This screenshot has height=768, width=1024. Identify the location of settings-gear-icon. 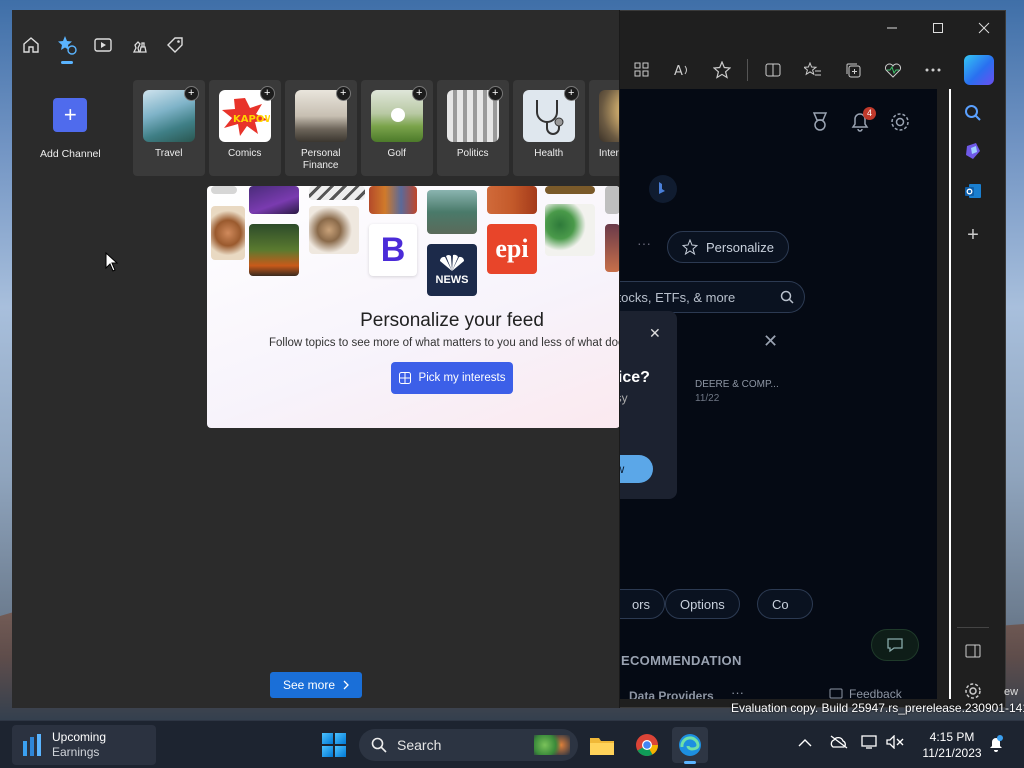
(900, 124).